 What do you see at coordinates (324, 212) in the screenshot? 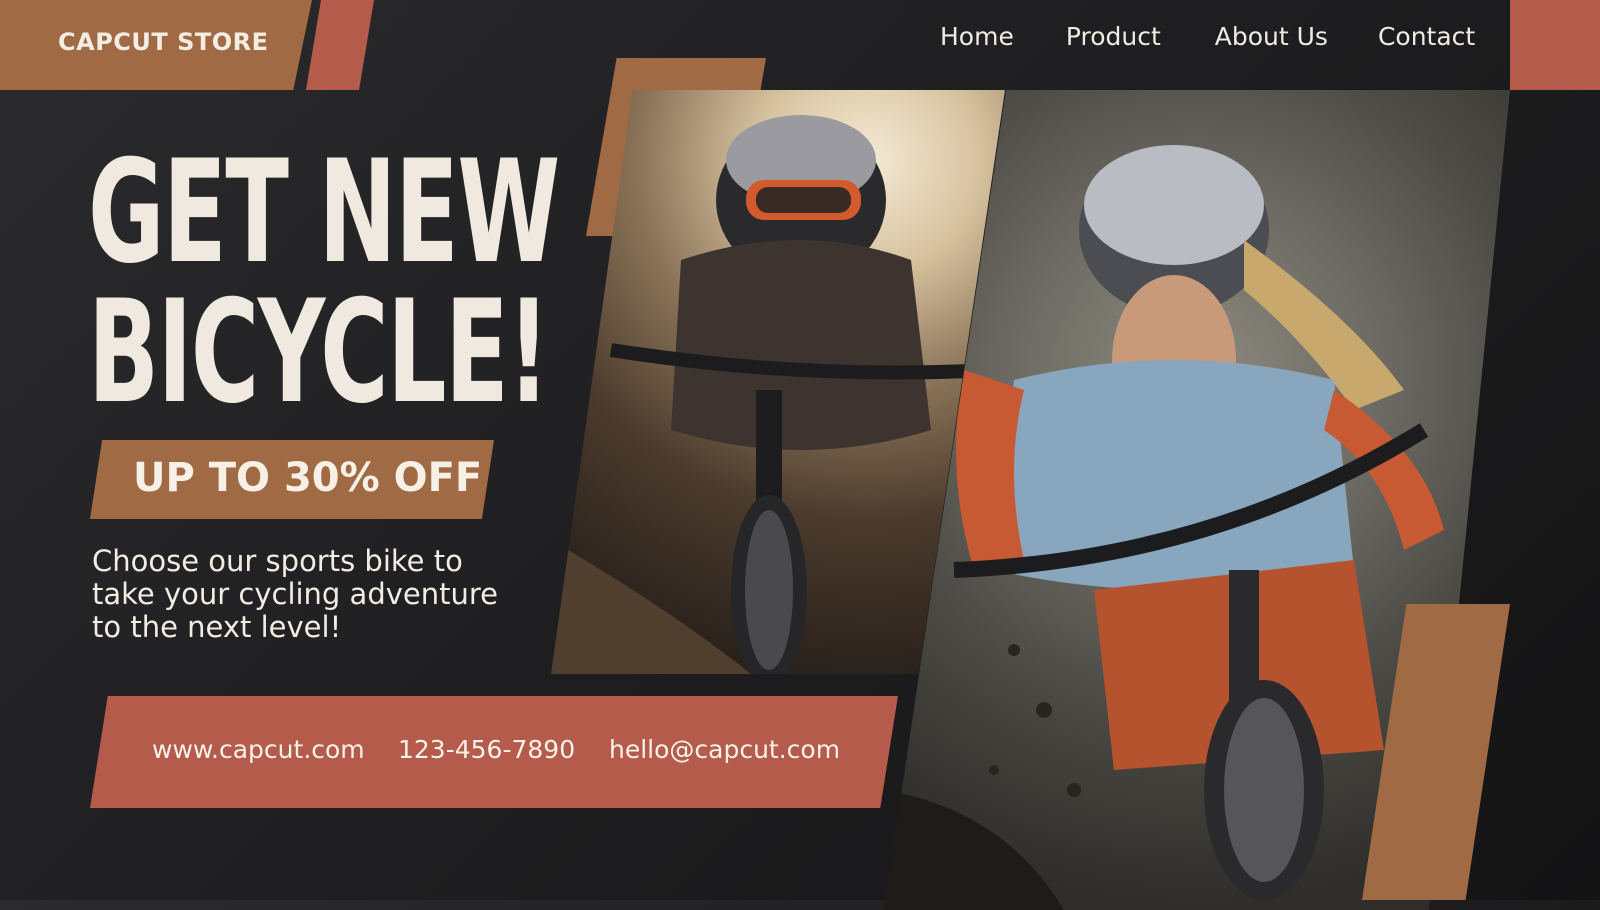
I see `hero-headline-line1: GET NEW` at bounding box center [324, 212].